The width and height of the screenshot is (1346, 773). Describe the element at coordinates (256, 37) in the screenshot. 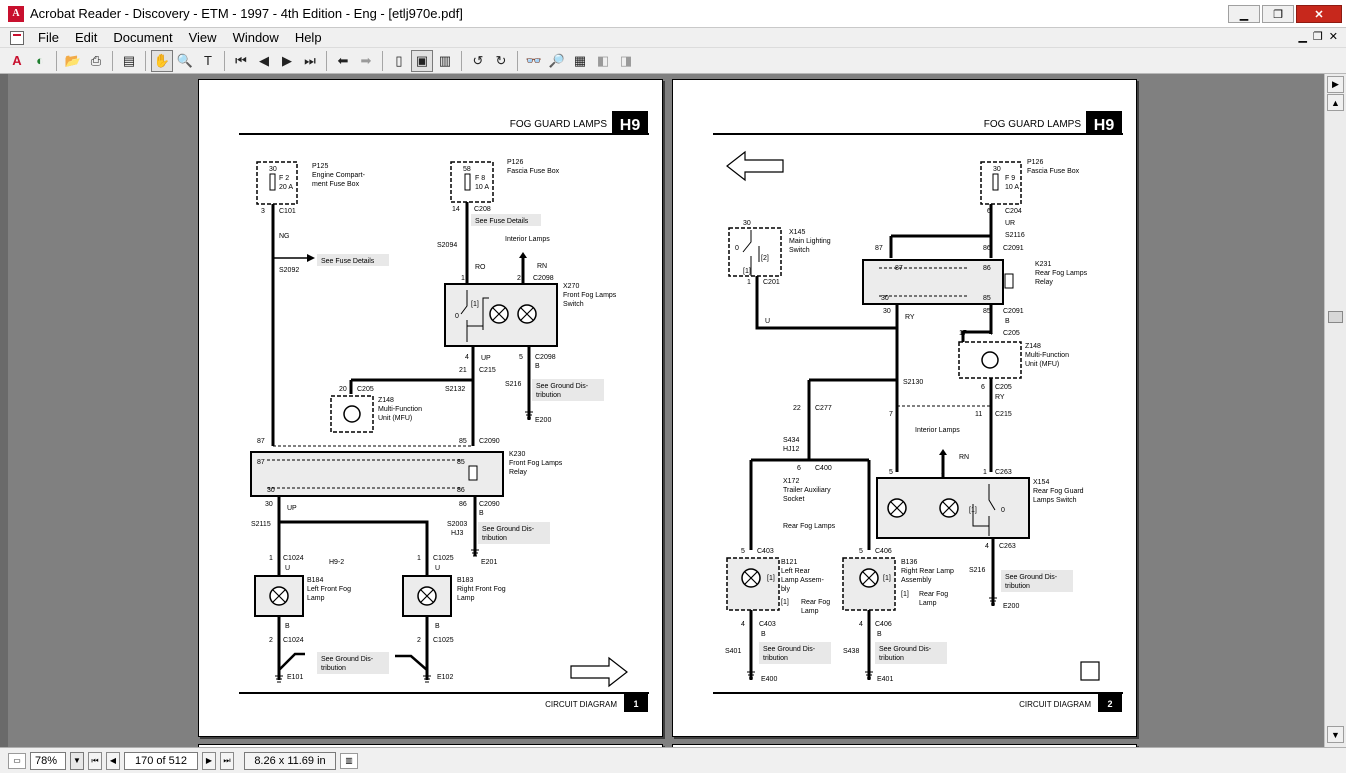

I see `menu-window: Window` at that location.